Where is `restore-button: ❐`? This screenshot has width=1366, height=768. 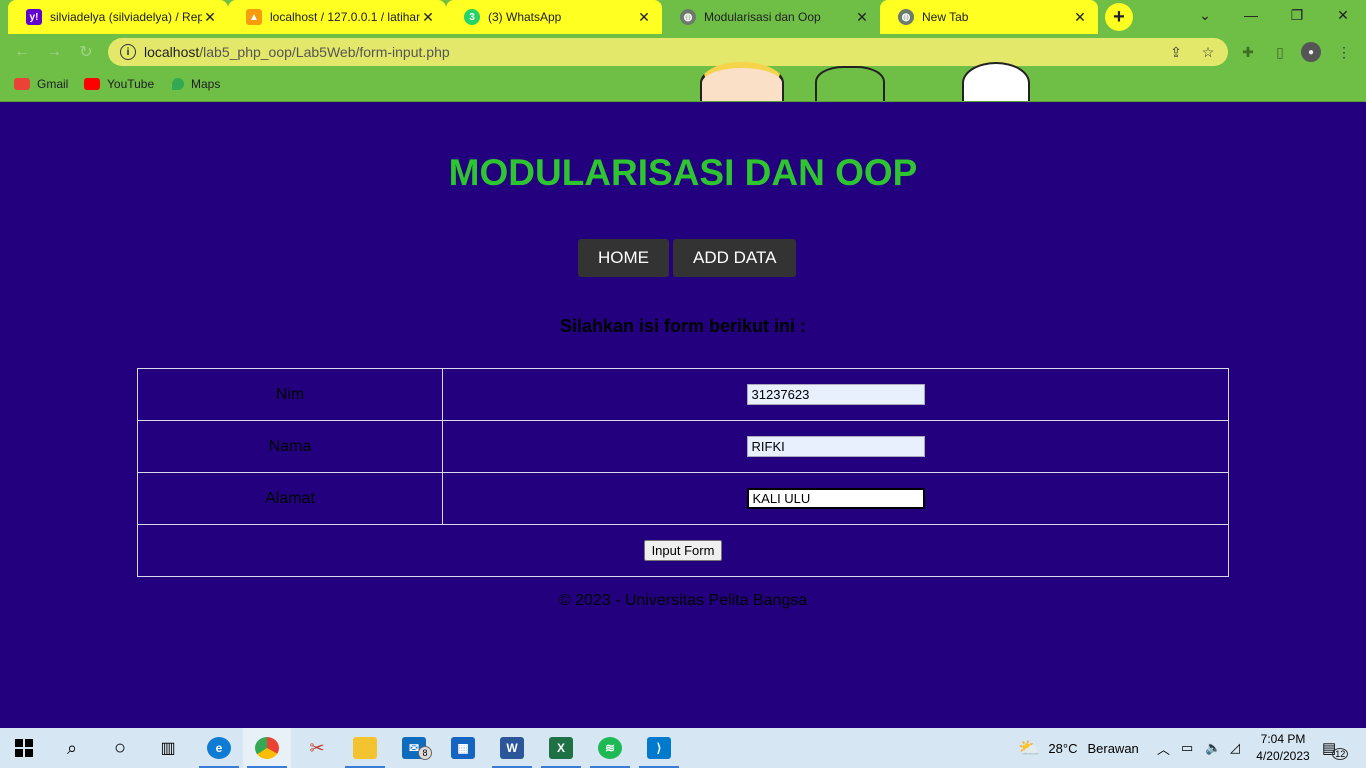 restore-button: ❐ is located at coordinates (1297, 15).